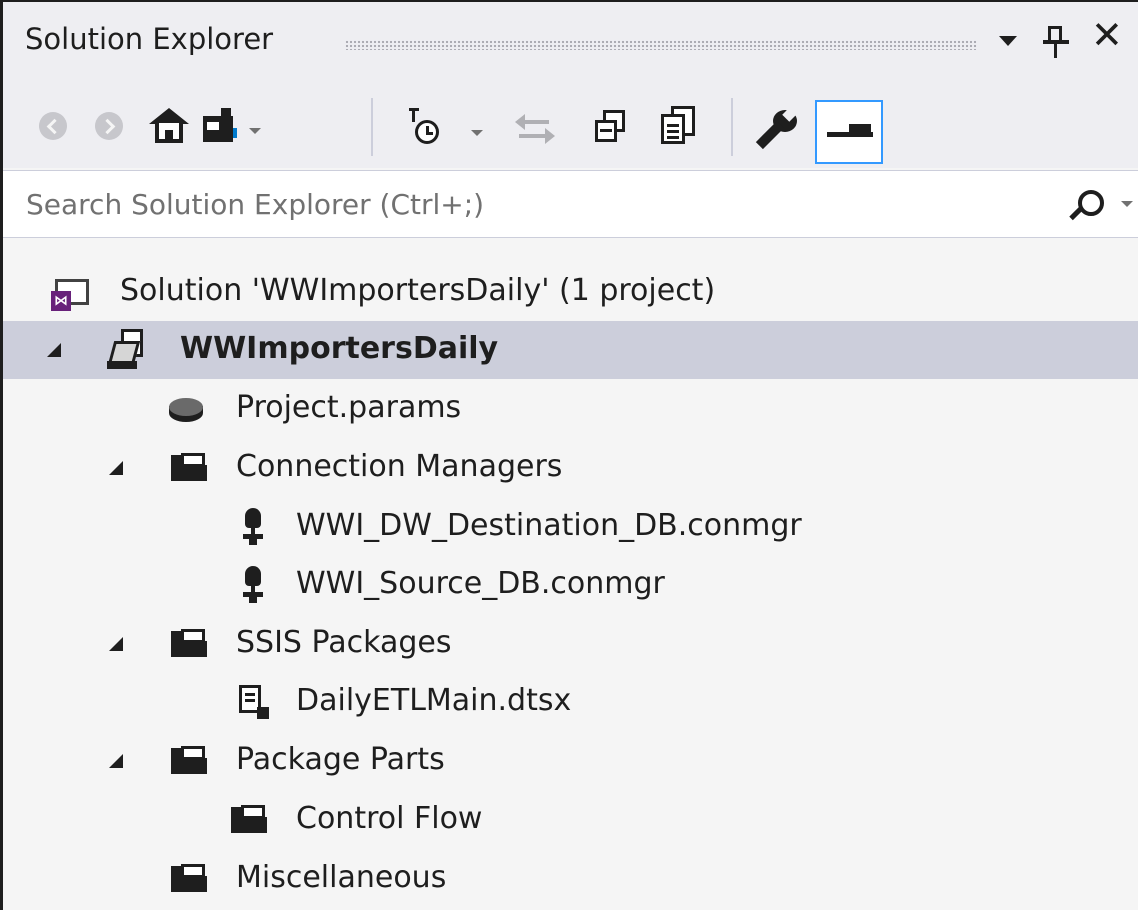  What do you see at coordinates (570, 879) in the screenshot?
I see `tree-node-miscellaneous: Miscellaneous` at bounding box center [570, 879].